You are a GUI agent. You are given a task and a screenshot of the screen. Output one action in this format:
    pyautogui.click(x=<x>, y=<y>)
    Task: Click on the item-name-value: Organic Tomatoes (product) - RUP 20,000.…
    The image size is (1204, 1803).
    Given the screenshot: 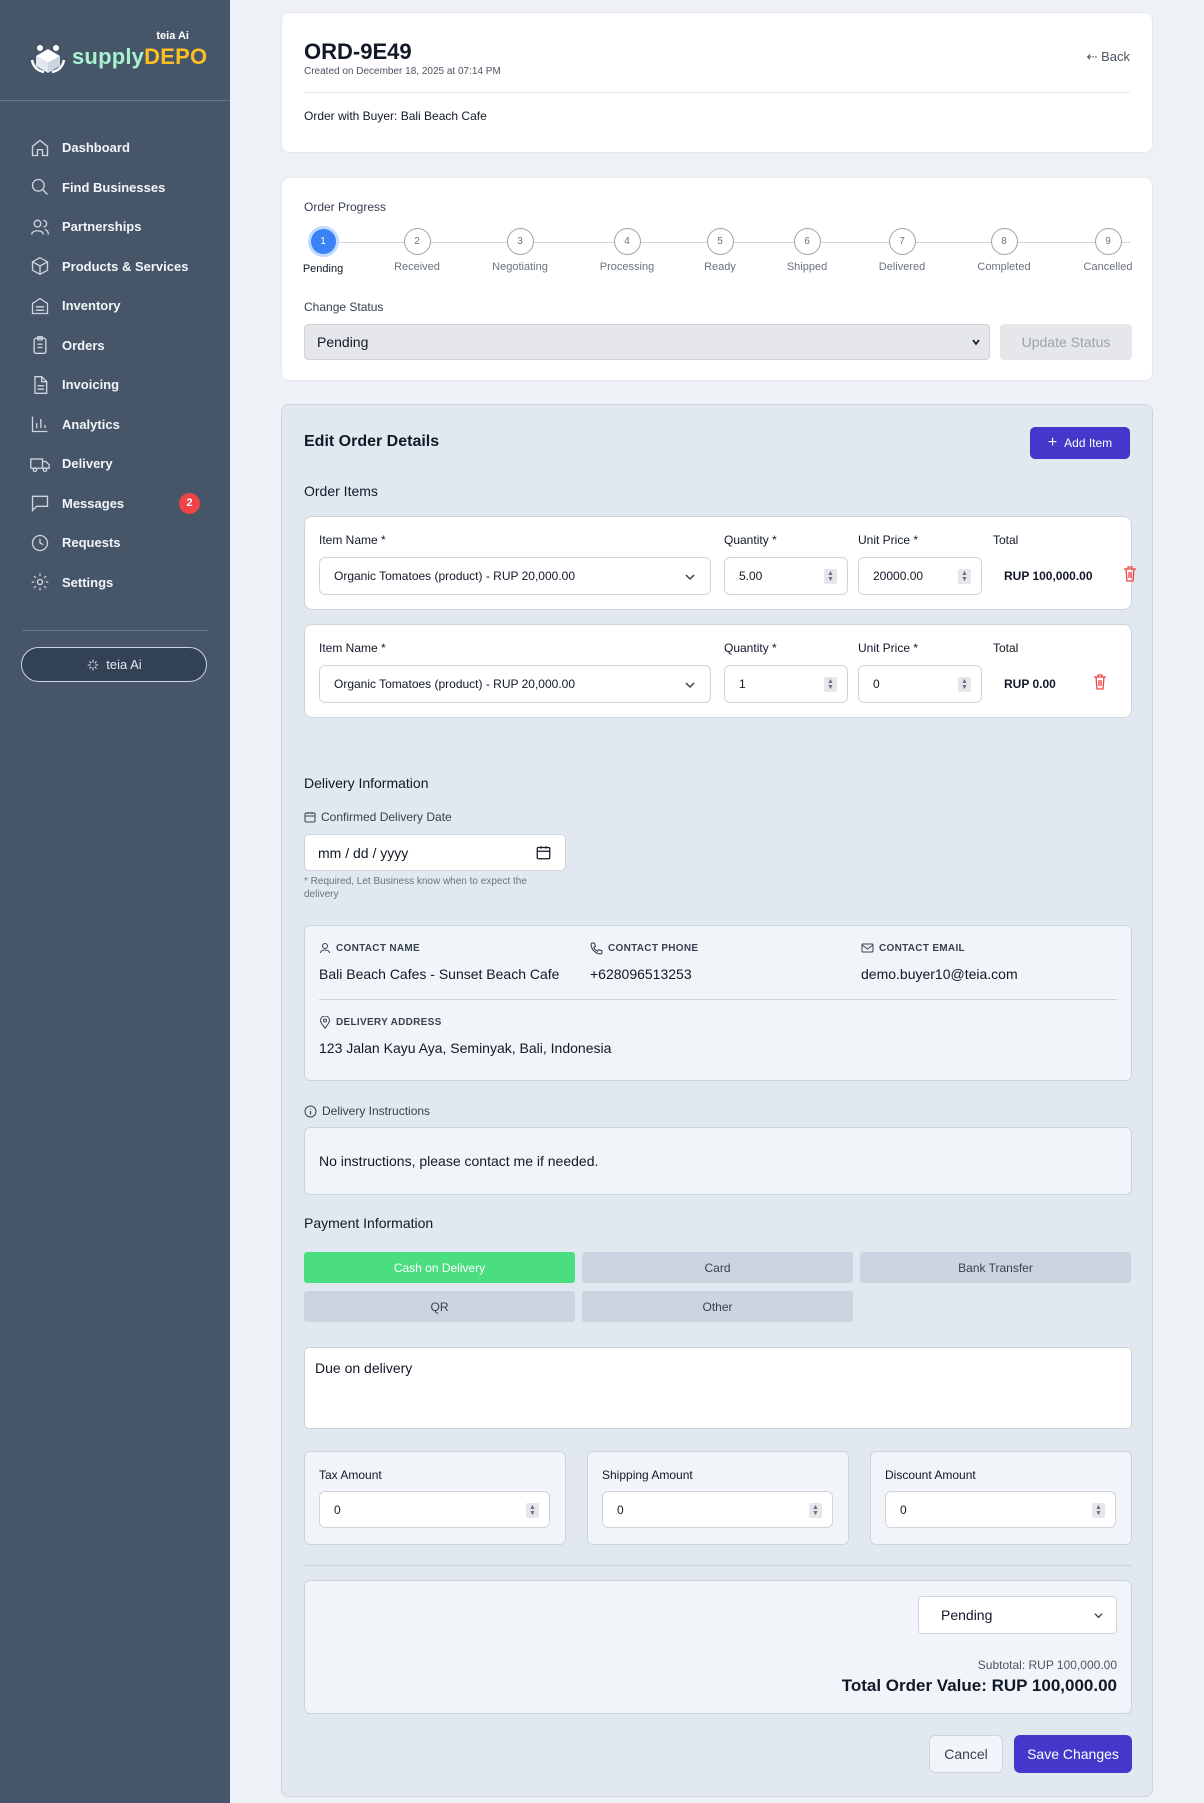 What is the action you would take?
    pyautogui.click(x=455, y=684)
    